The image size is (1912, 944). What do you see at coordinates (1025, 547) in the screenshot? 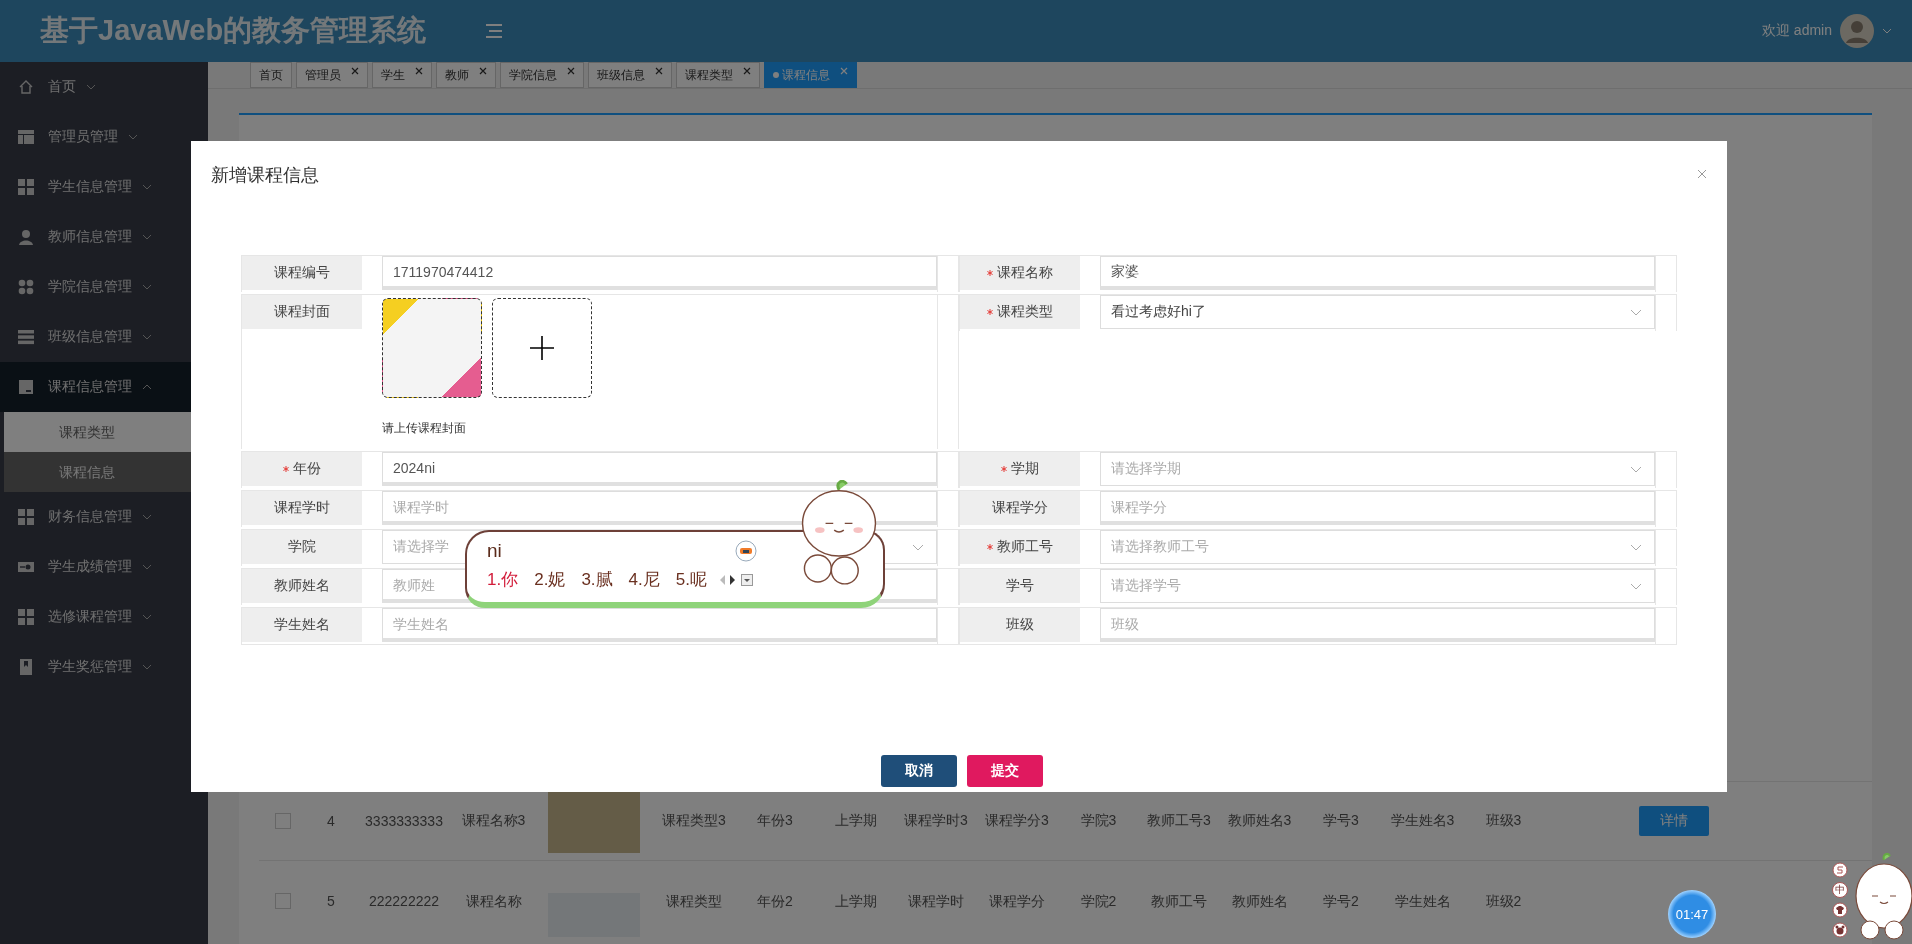
I see `field-label: 教师工号` at bounding box center [1025, 547].